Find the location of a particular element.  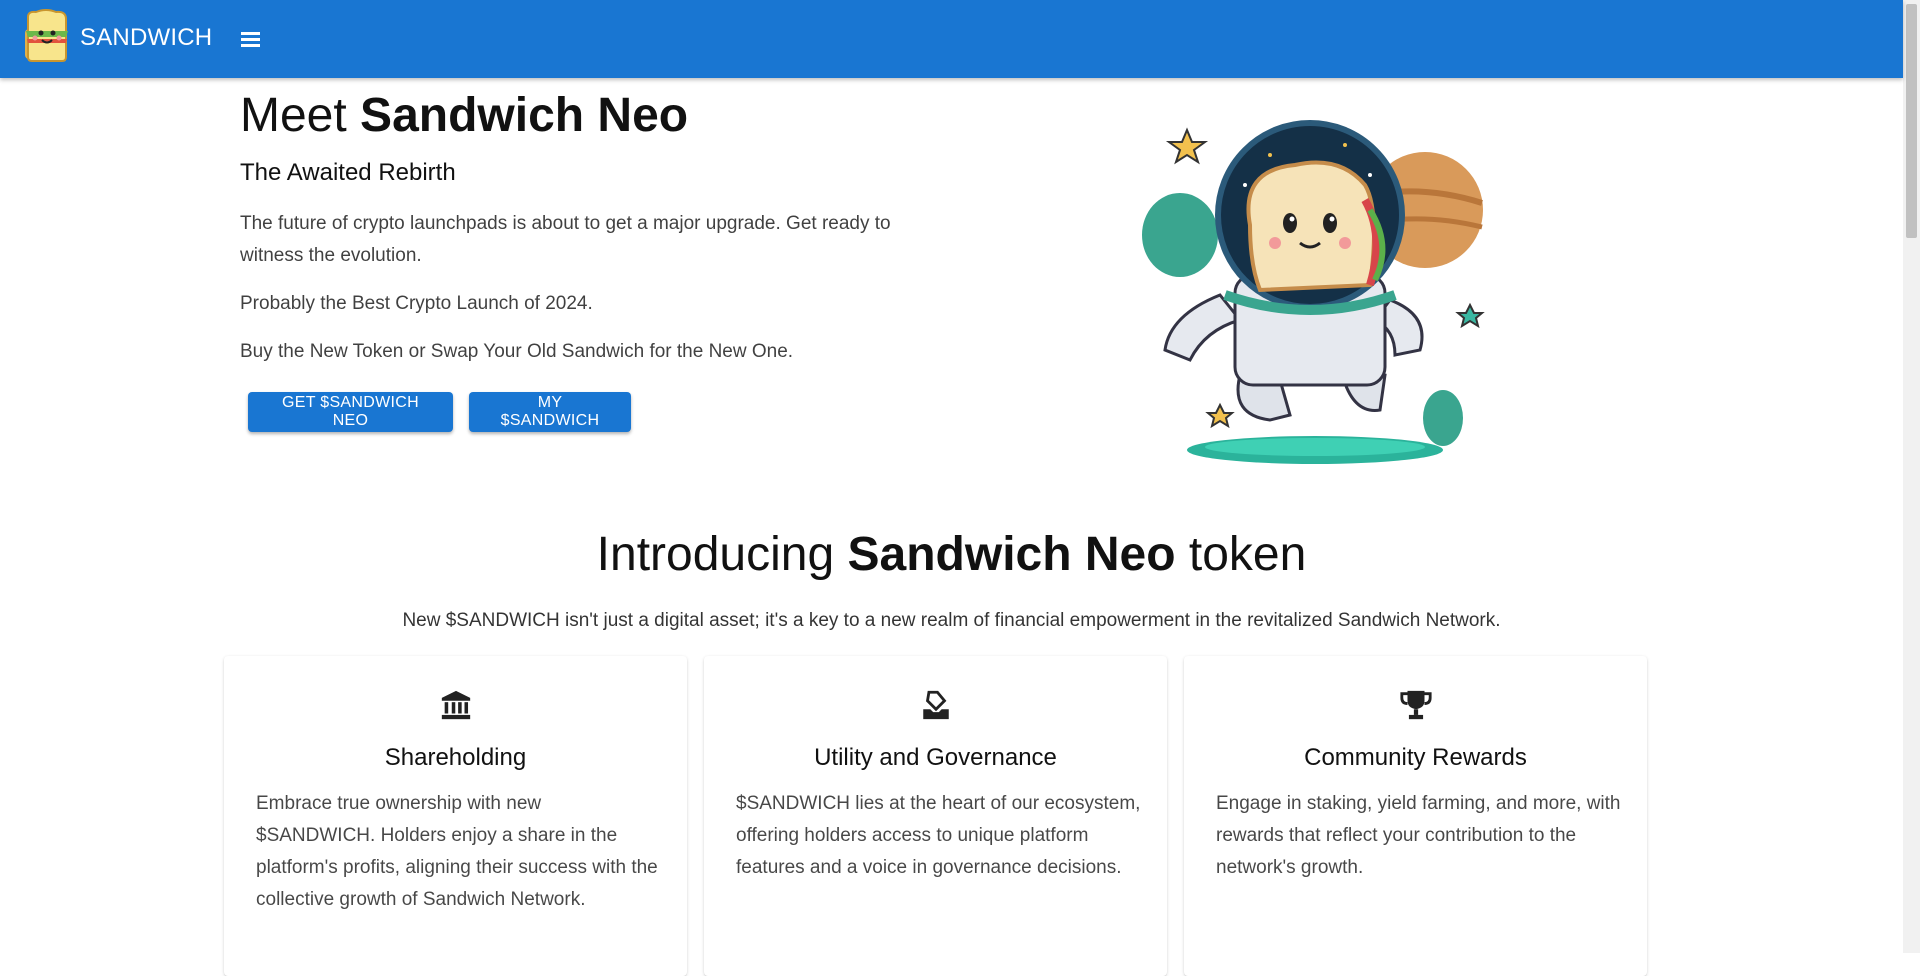

app-title: SANDWICH is located at coordinates (146, 38).